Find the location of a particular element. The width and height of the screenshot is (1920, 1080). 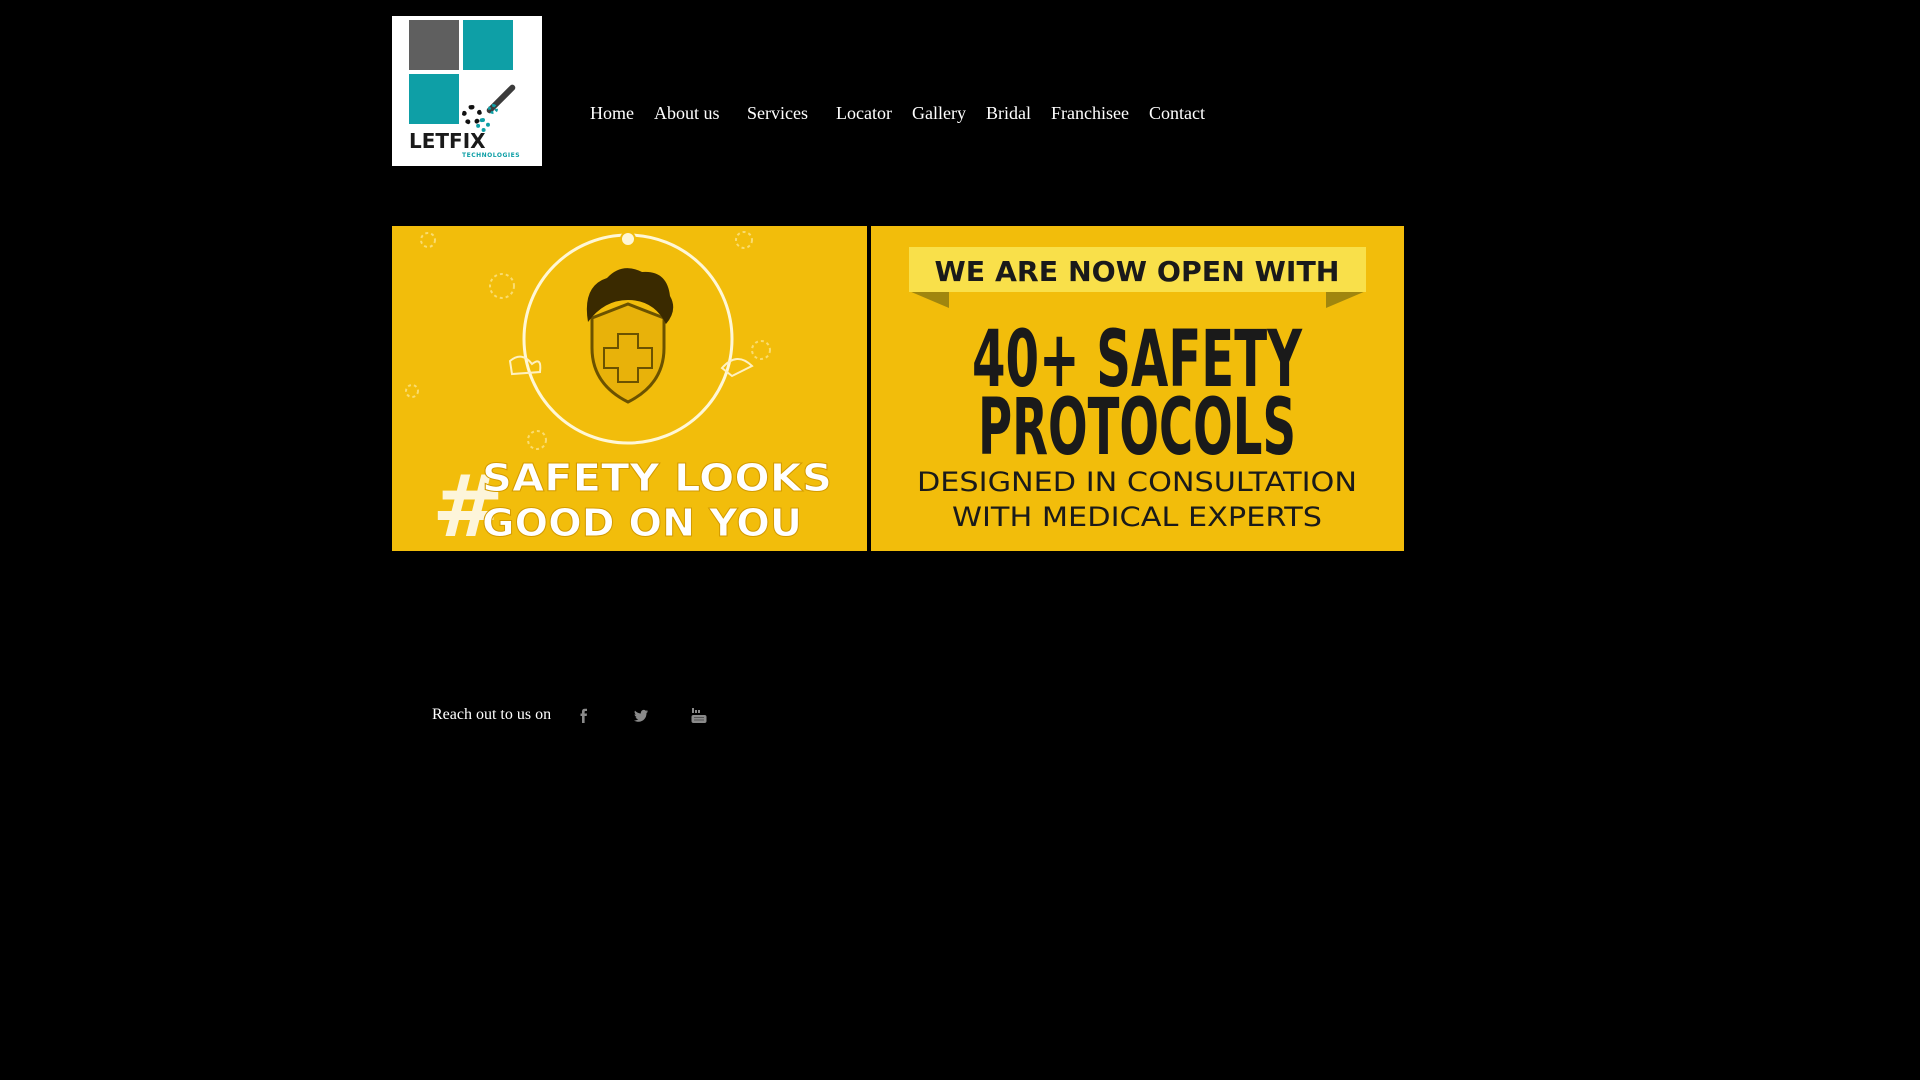

headline-line-2: PROTOCOLS is located at coordinates (1137, 428).